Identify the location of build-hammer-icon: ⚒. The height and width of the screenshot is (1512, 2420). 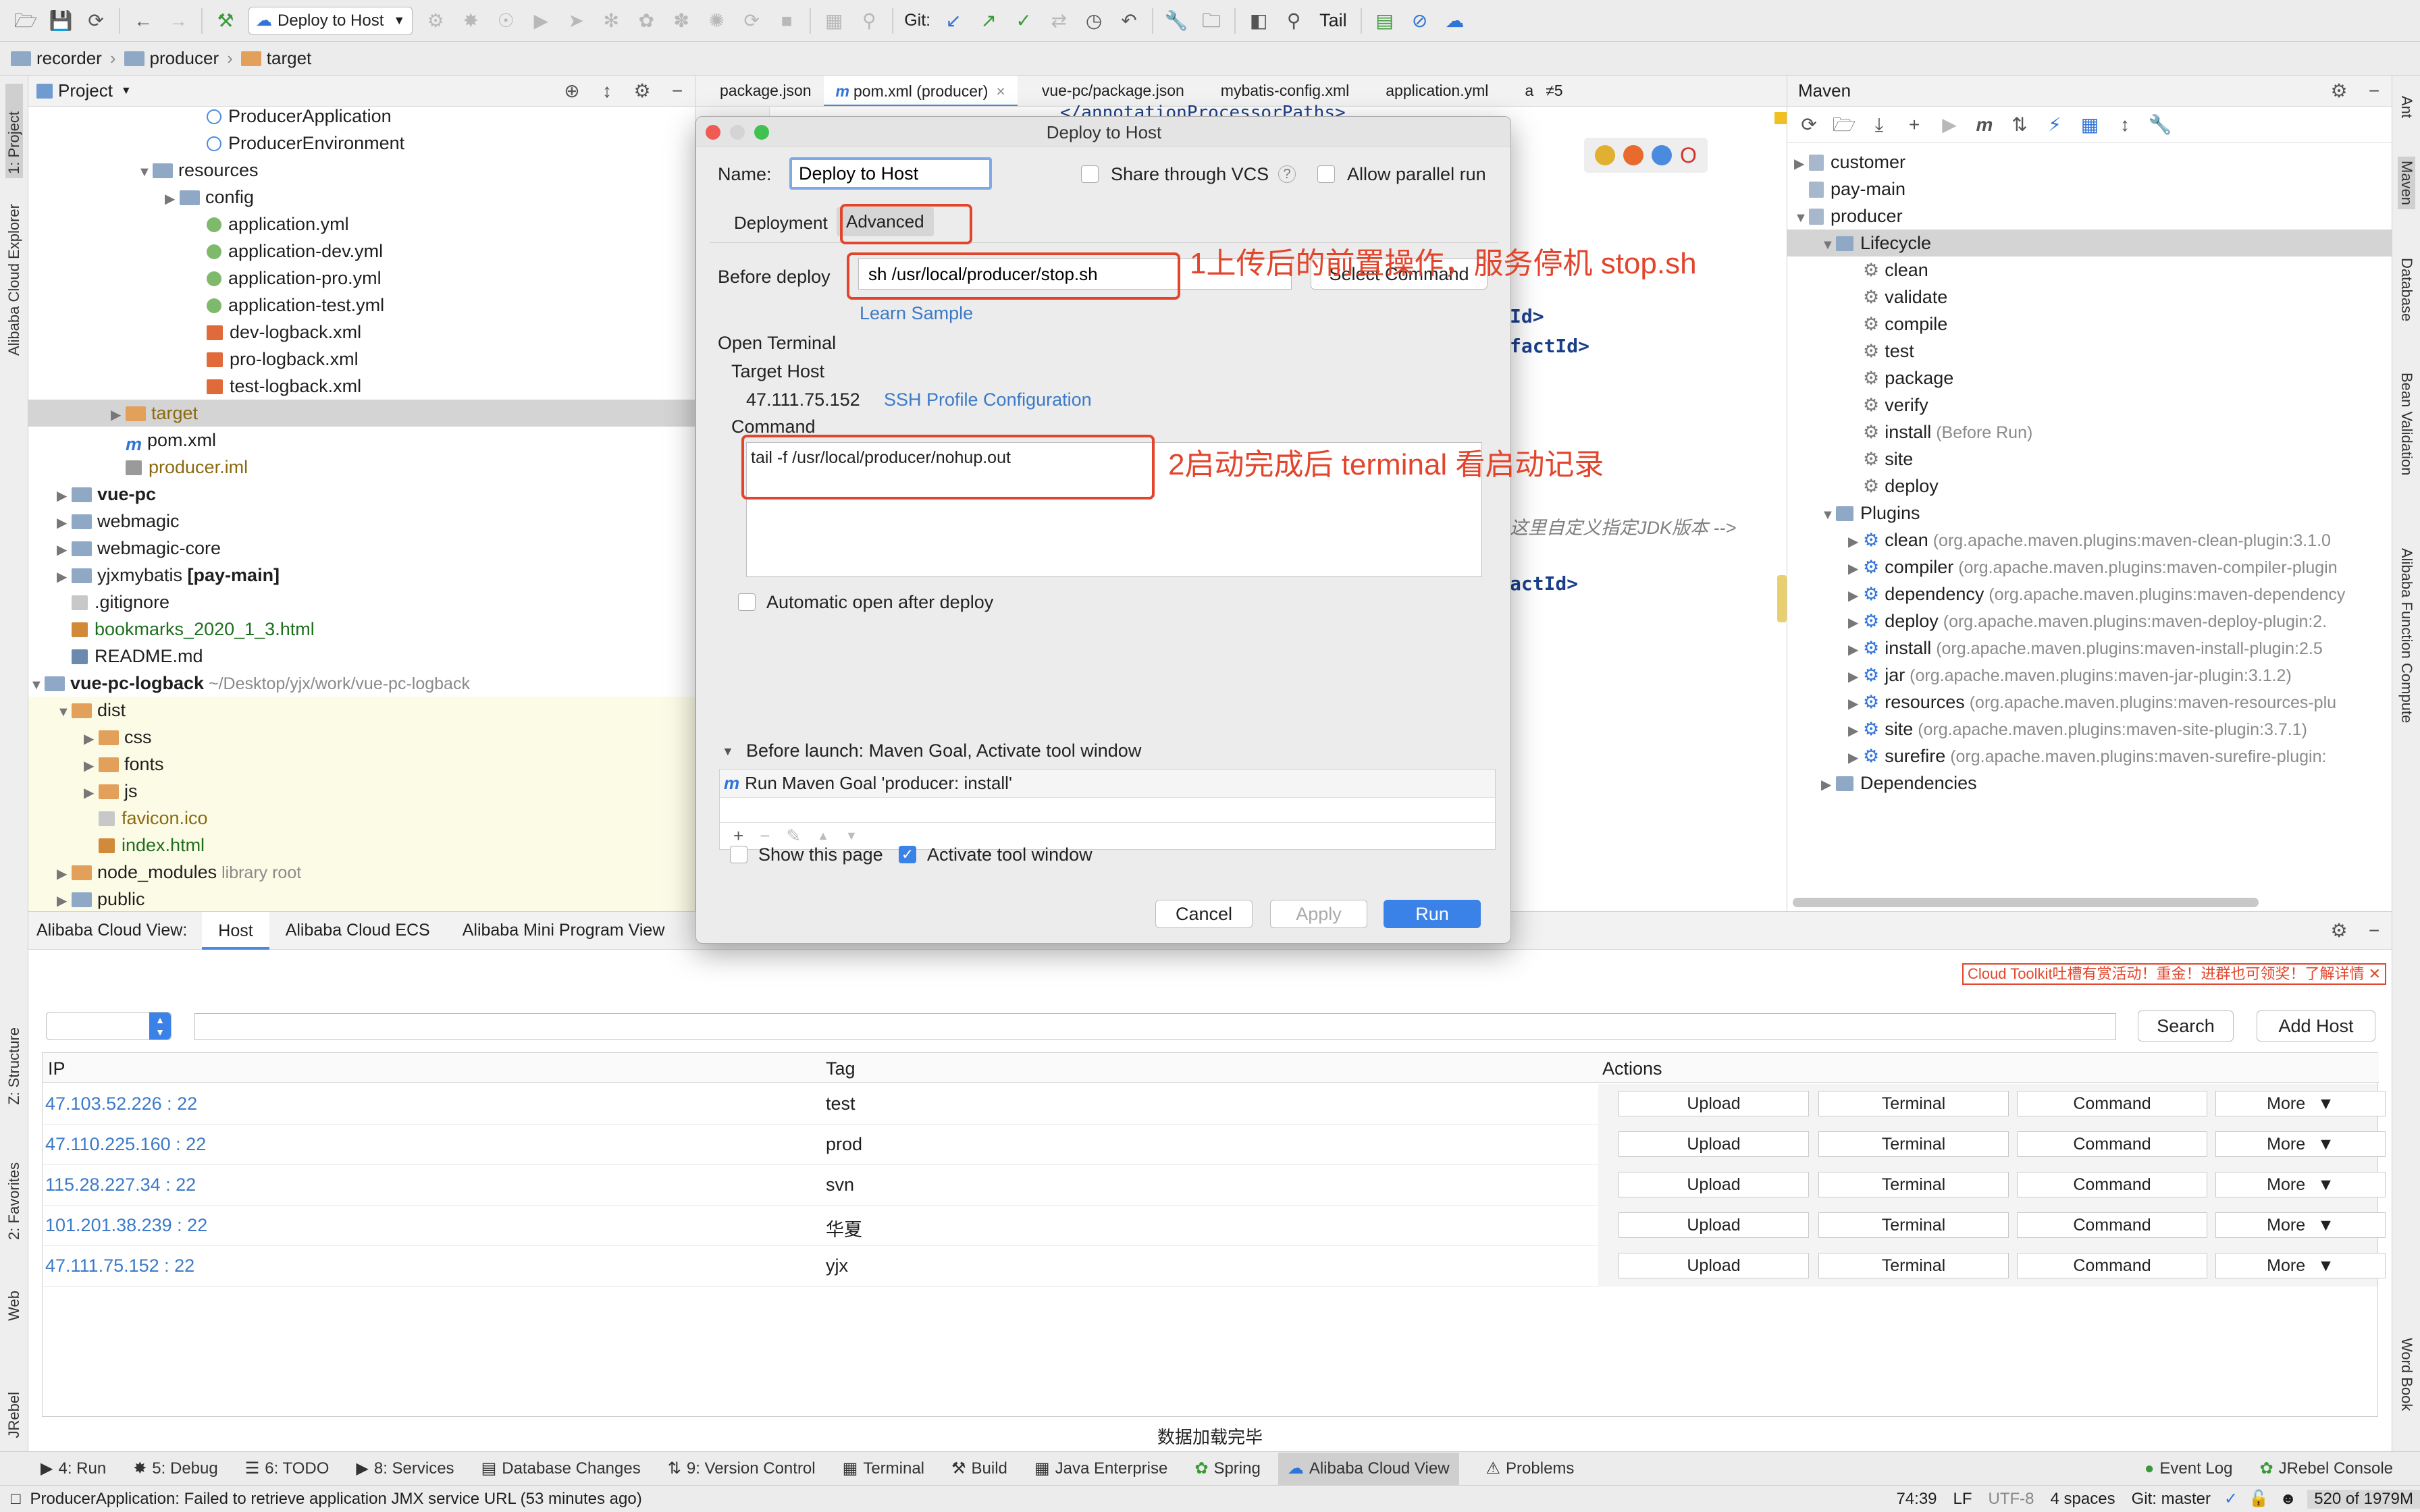
(225, 21).